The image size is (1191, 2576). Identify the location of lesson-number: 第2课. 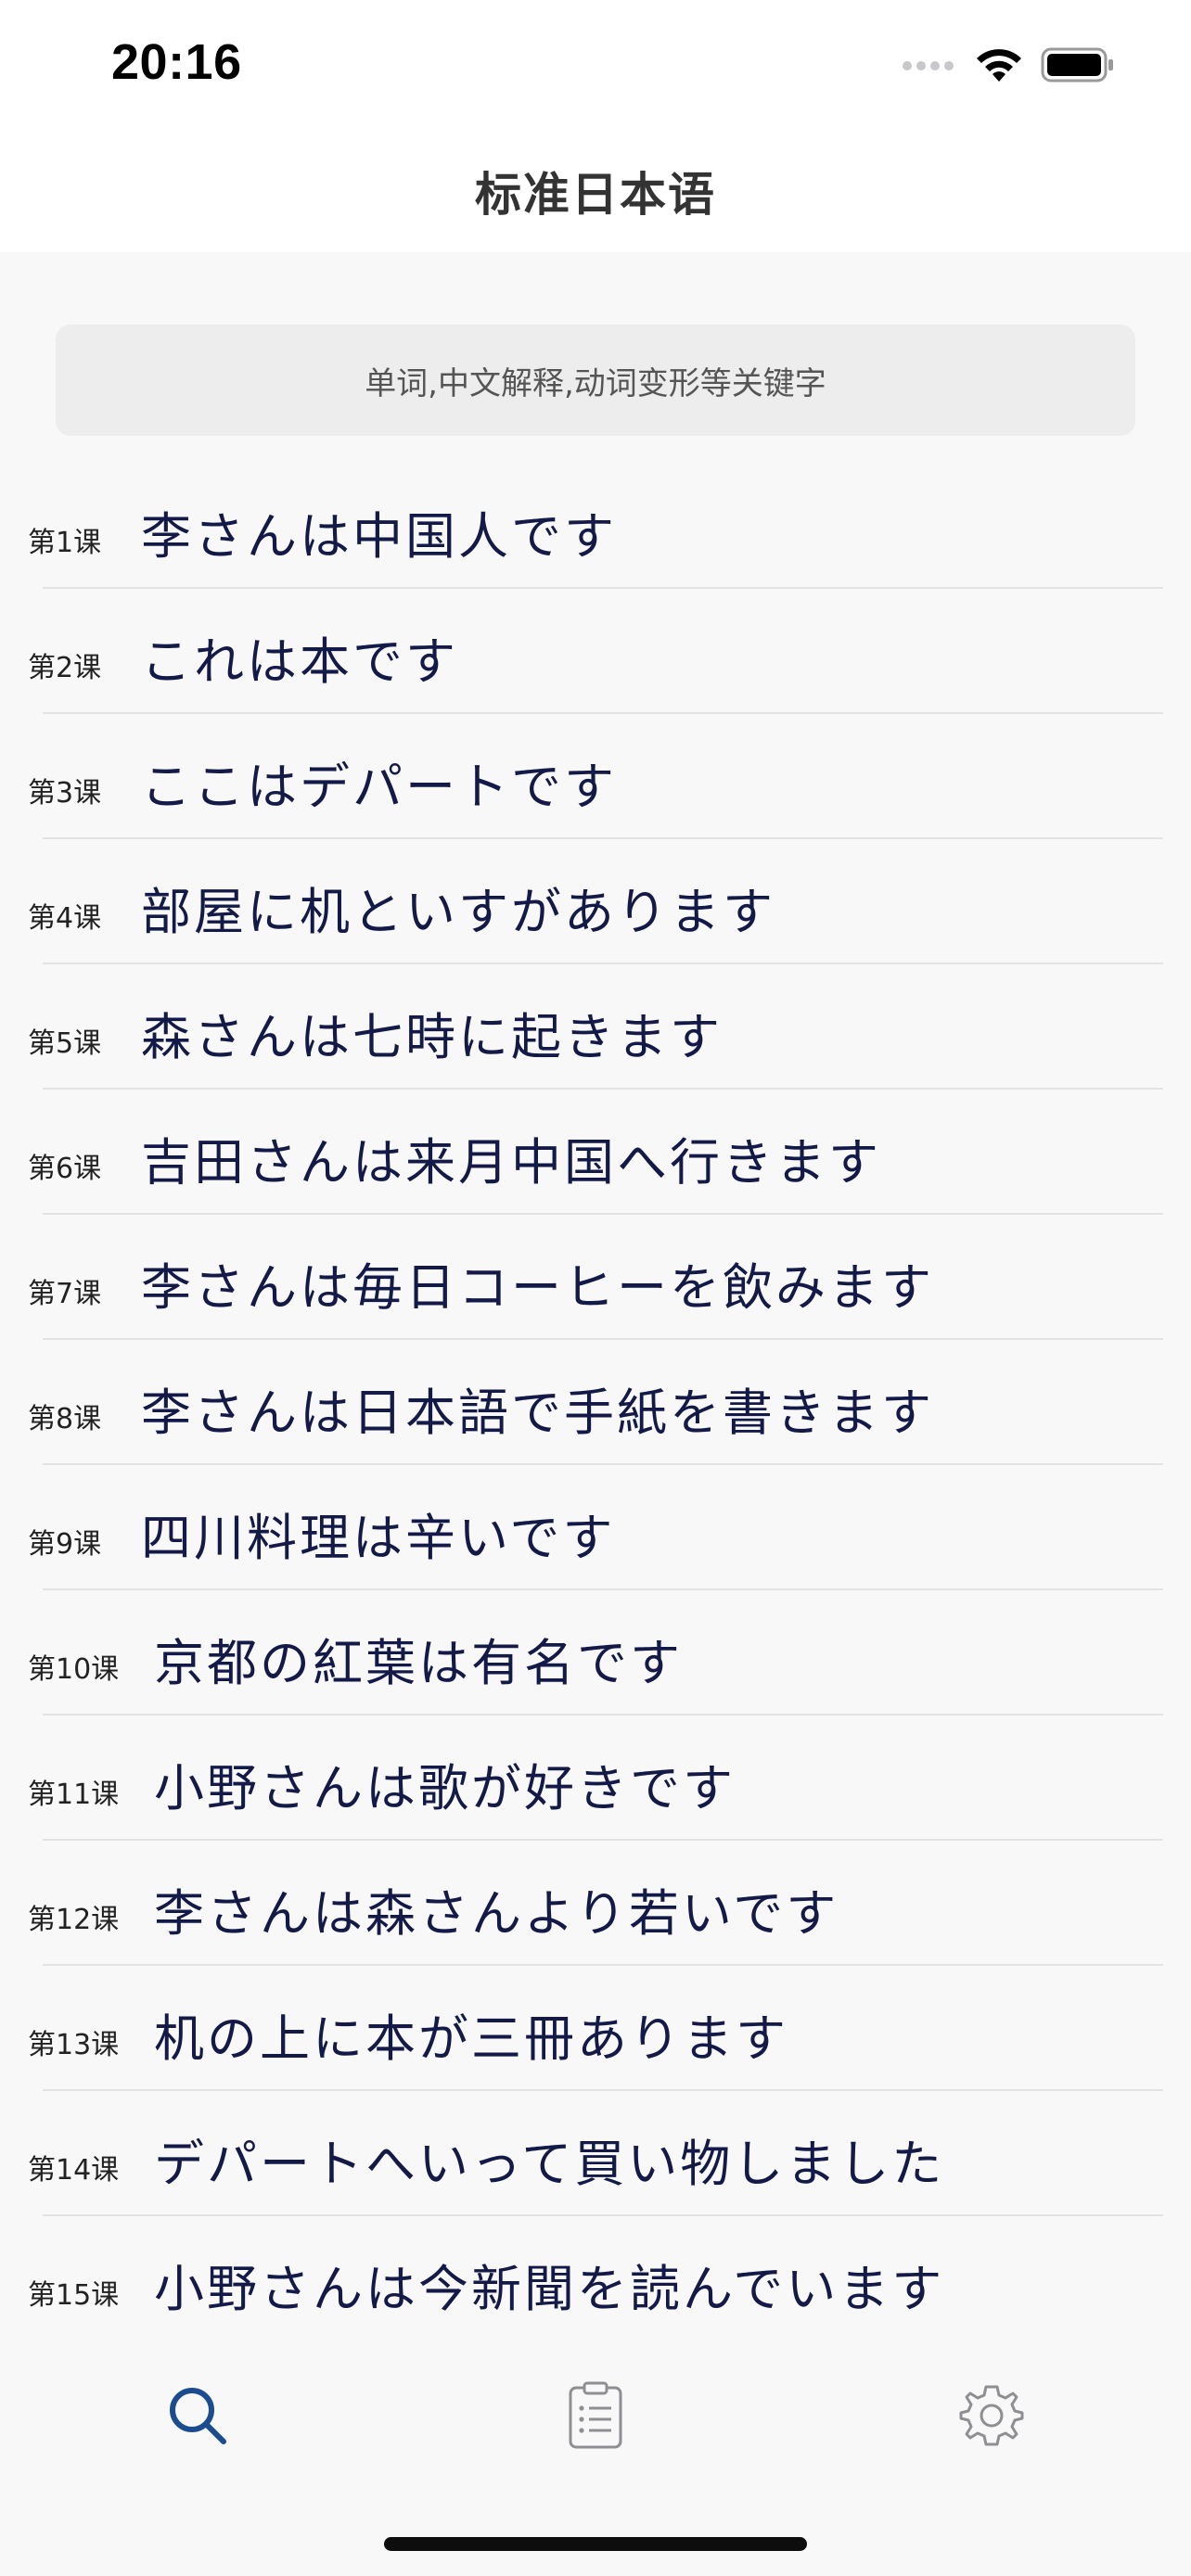
(65, 668).